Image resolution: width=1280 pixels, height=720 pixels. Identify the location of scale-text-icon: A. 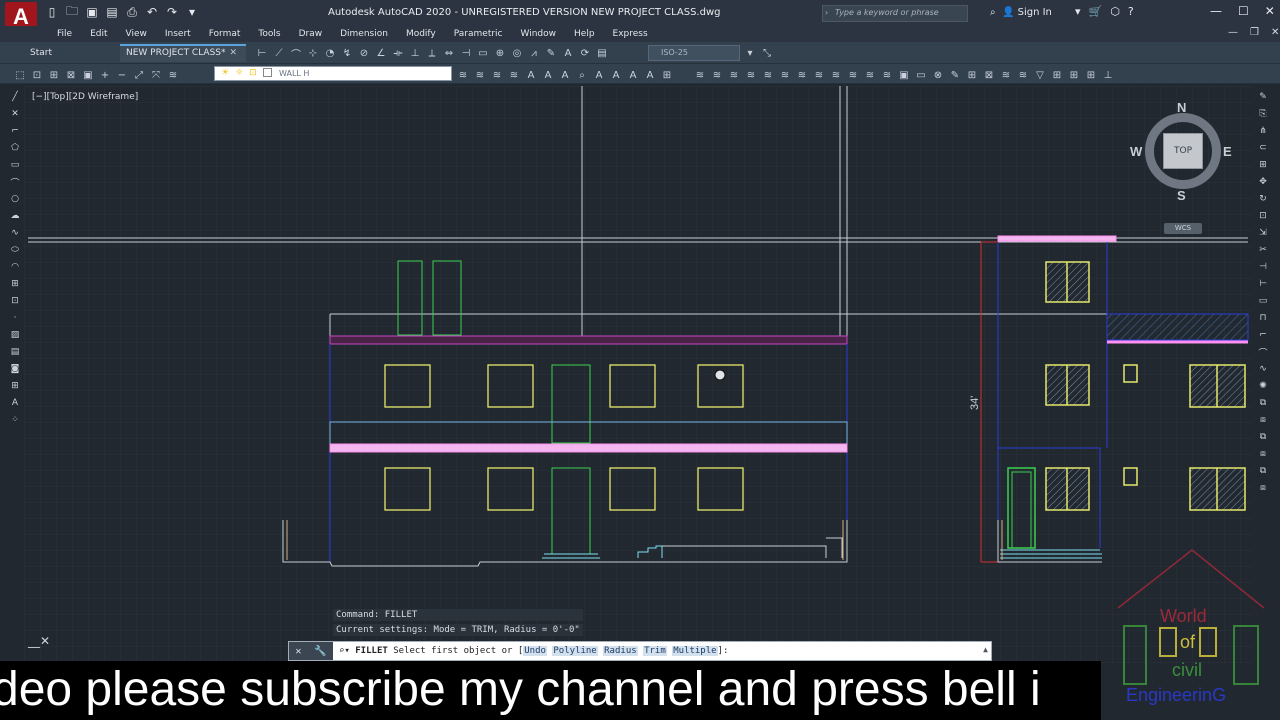
(633, 75).